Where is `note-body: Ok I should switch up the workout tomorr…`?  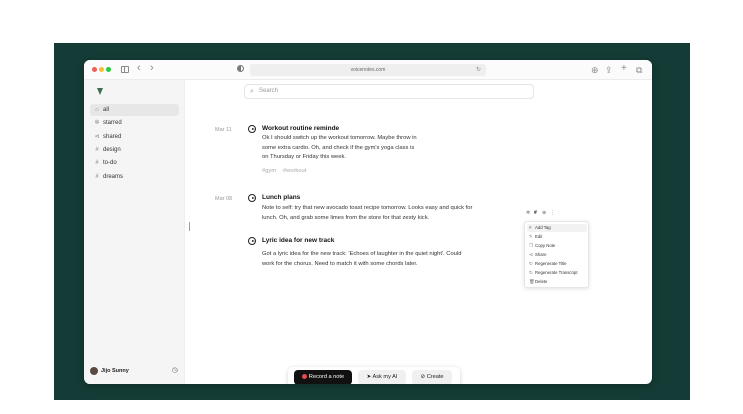 note-body: Ok I should switch up the workout tomorr… is located at coordinates (339, 148).